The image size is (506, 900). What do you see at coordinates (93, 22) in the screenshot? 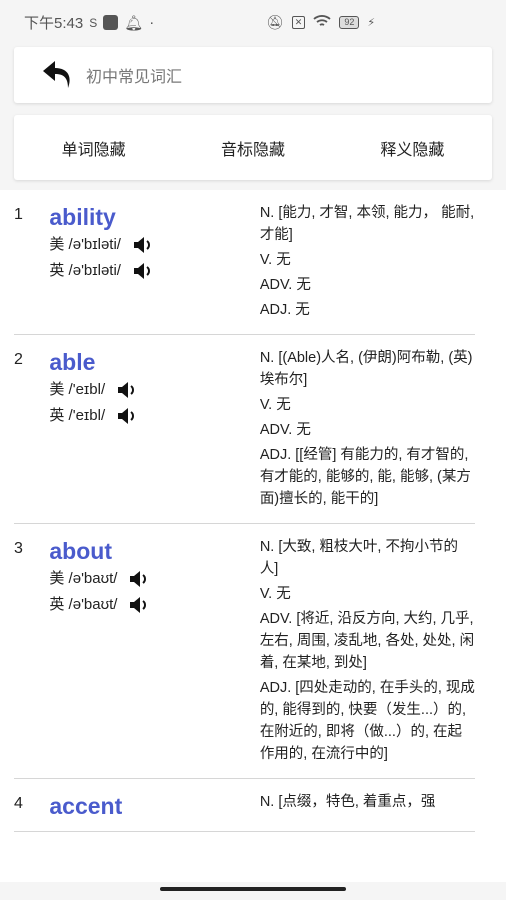
I see `sync-icon: S` at bounding box center [93, 22].